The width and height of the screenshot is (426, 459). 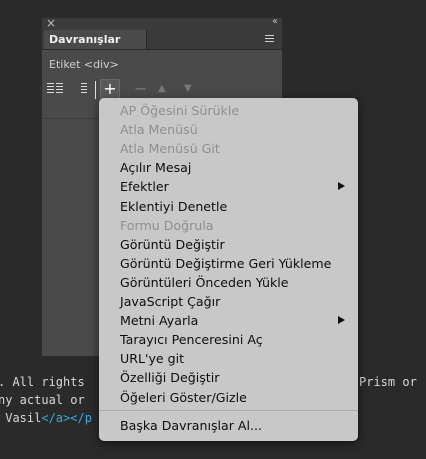 I want to click on menu-item-check-plugin: Eklentiyi Denetle, so click(x=173, y=206).